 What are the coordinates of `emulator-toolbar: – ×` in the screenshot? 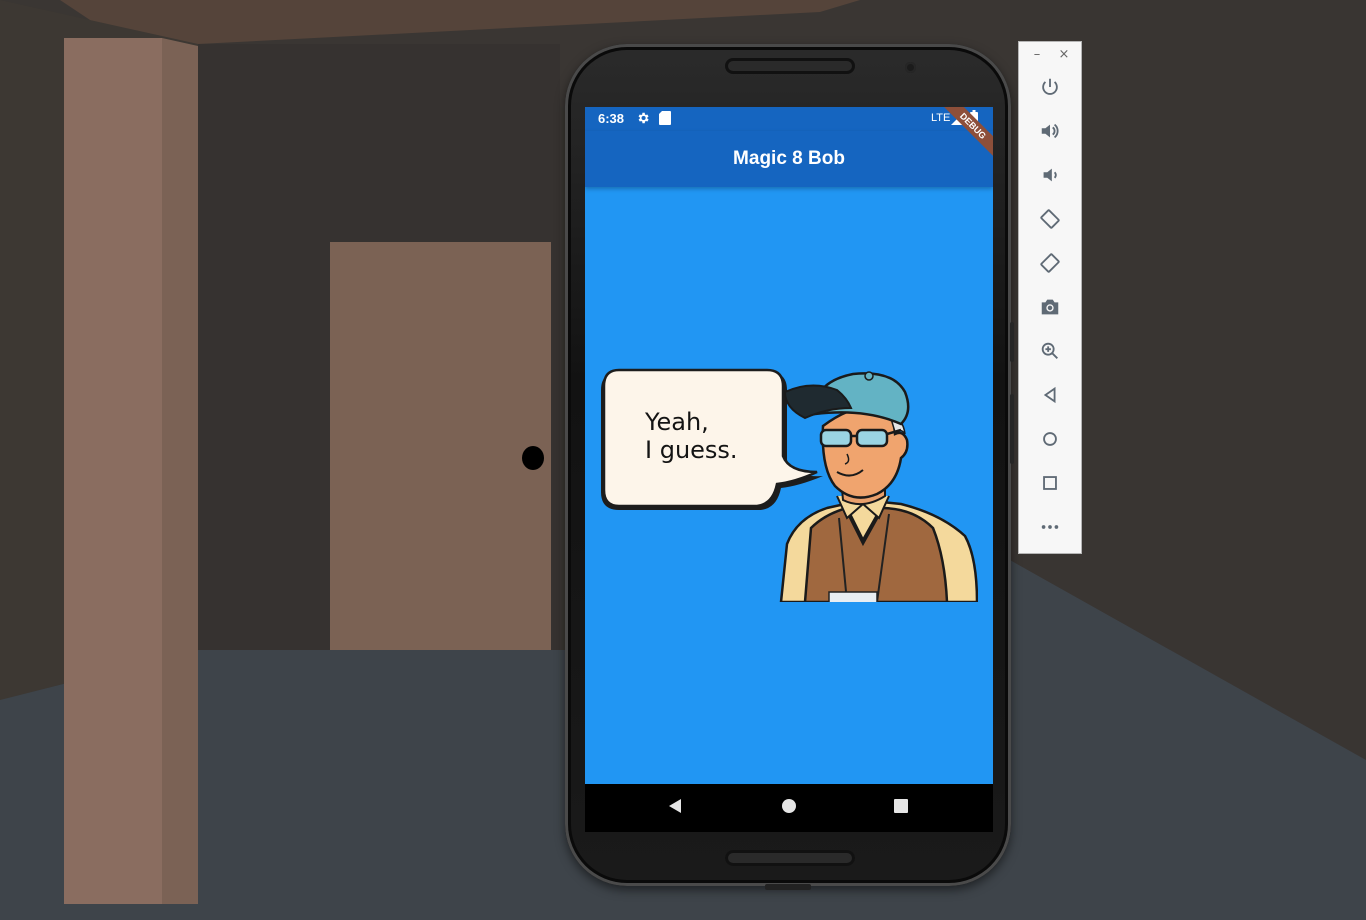 It's located at (1050, 297).